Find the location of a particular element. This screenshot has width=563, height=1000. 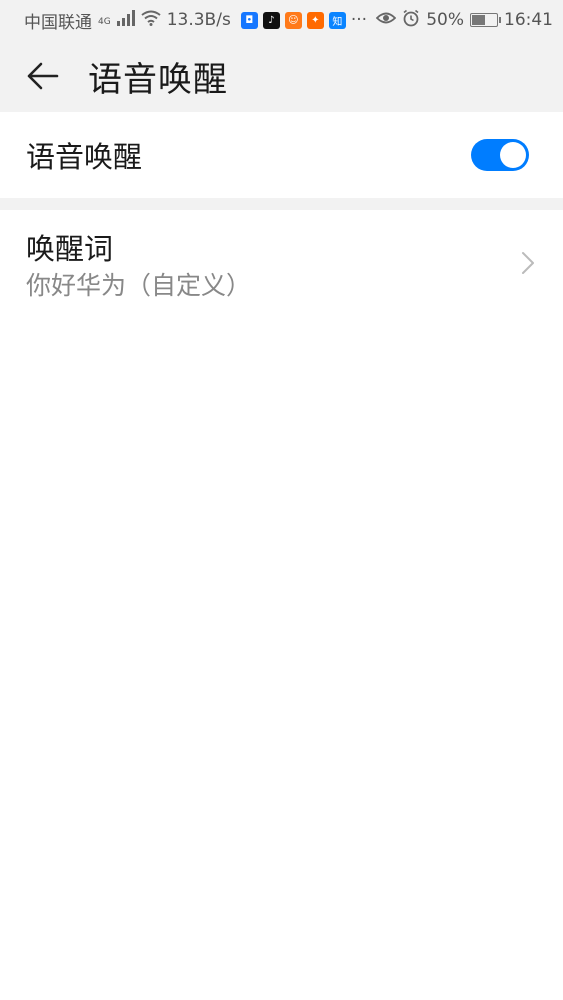

shield-app-icon: ◘ is located at coordinates (249, 20).